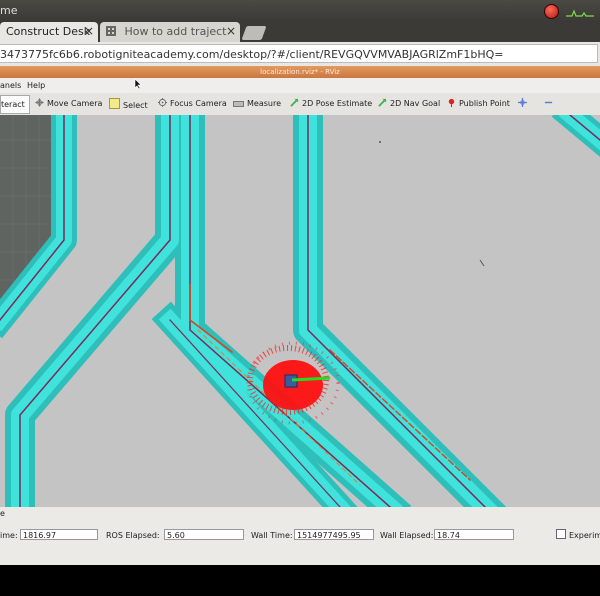 This screenshot has width=600, height=596. I want to click on interact-tool-button: teract, so click(15, 104).